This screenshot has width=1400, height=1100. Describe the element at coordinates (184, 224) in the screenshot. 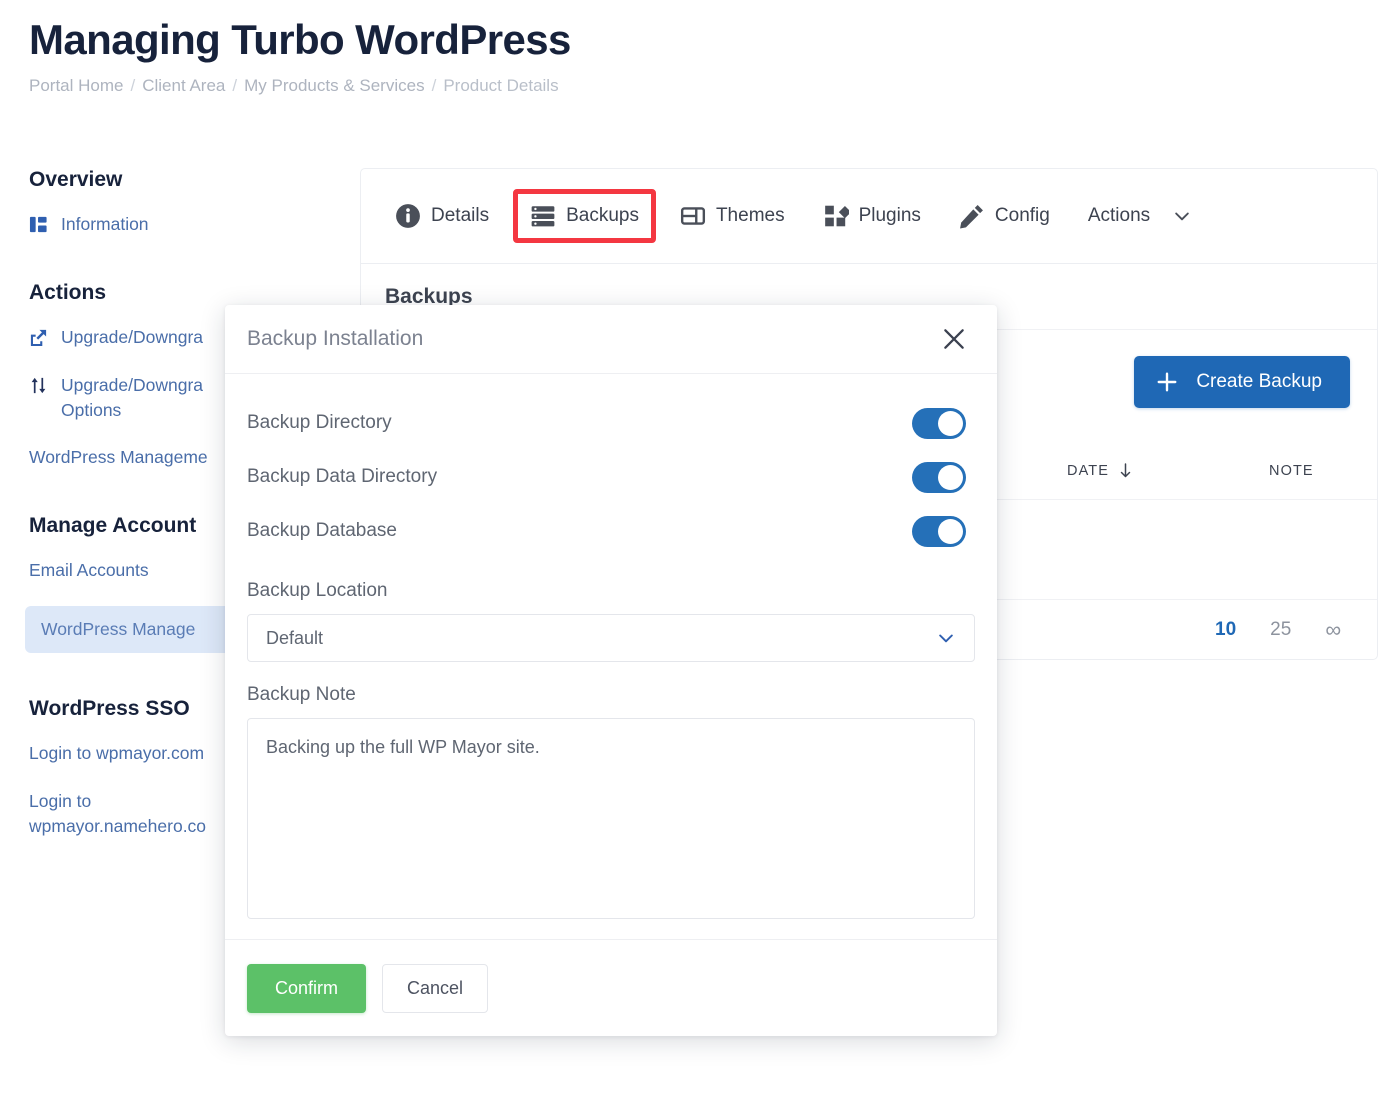

I see `sidebar-item-information: Information` at that location.